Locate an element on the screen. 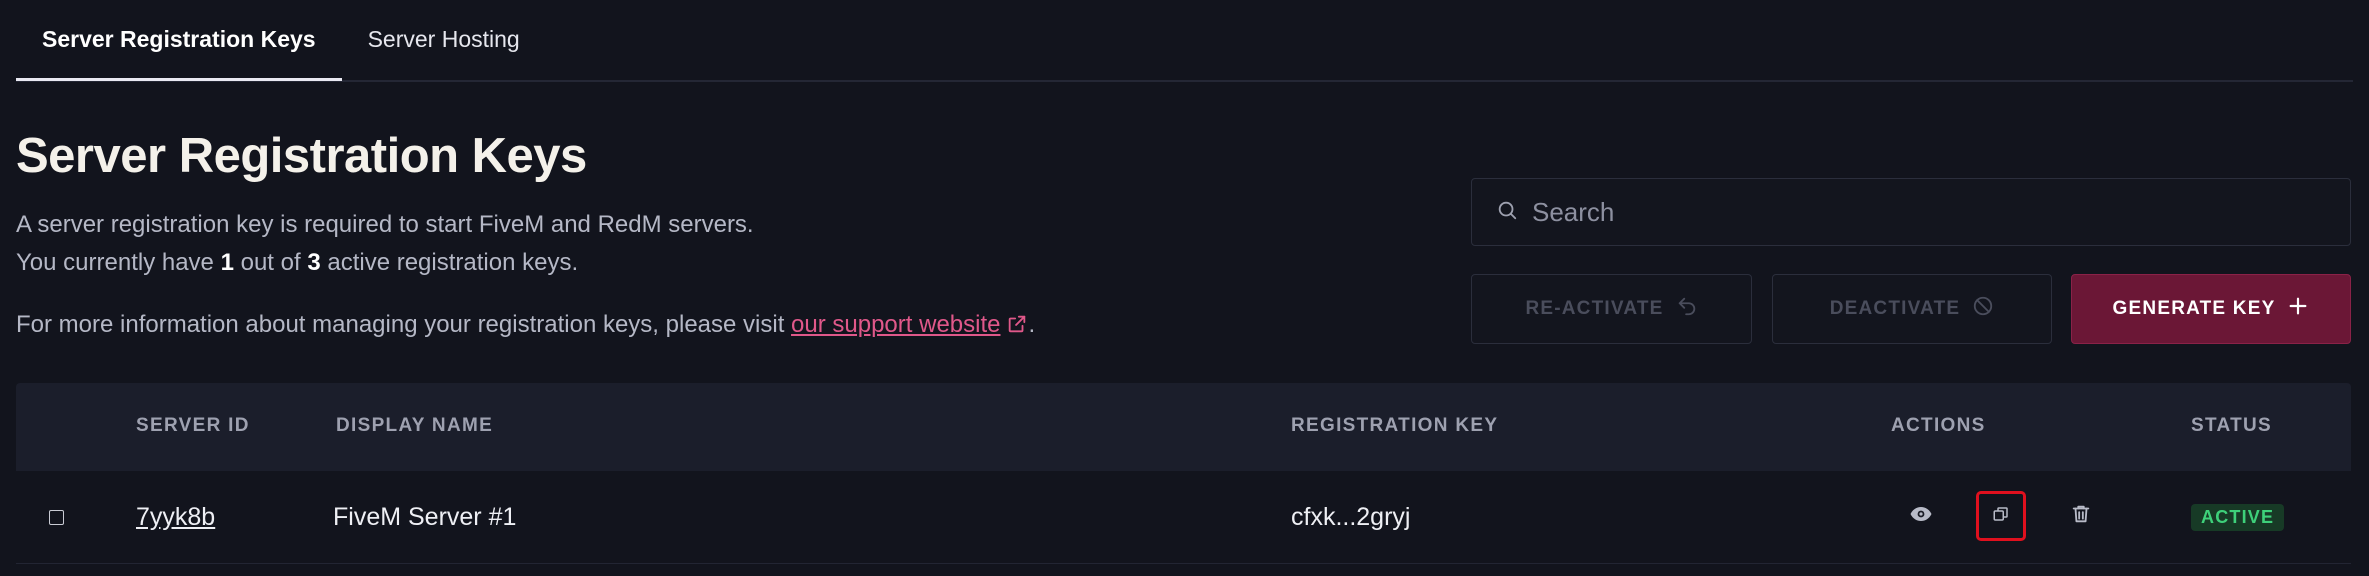 Image resolution: width=2369 pixels, height=576 pixels. copy-key-button is located at coordinates (2001, 516).